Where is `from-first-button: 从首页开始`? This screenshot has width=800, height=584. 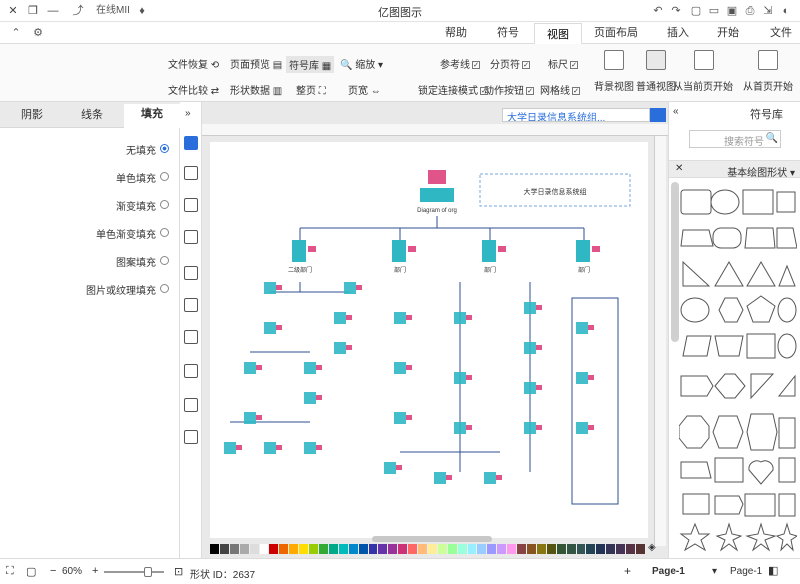 from-first-button: 从首页开始 is located at coordinates (768, 85).